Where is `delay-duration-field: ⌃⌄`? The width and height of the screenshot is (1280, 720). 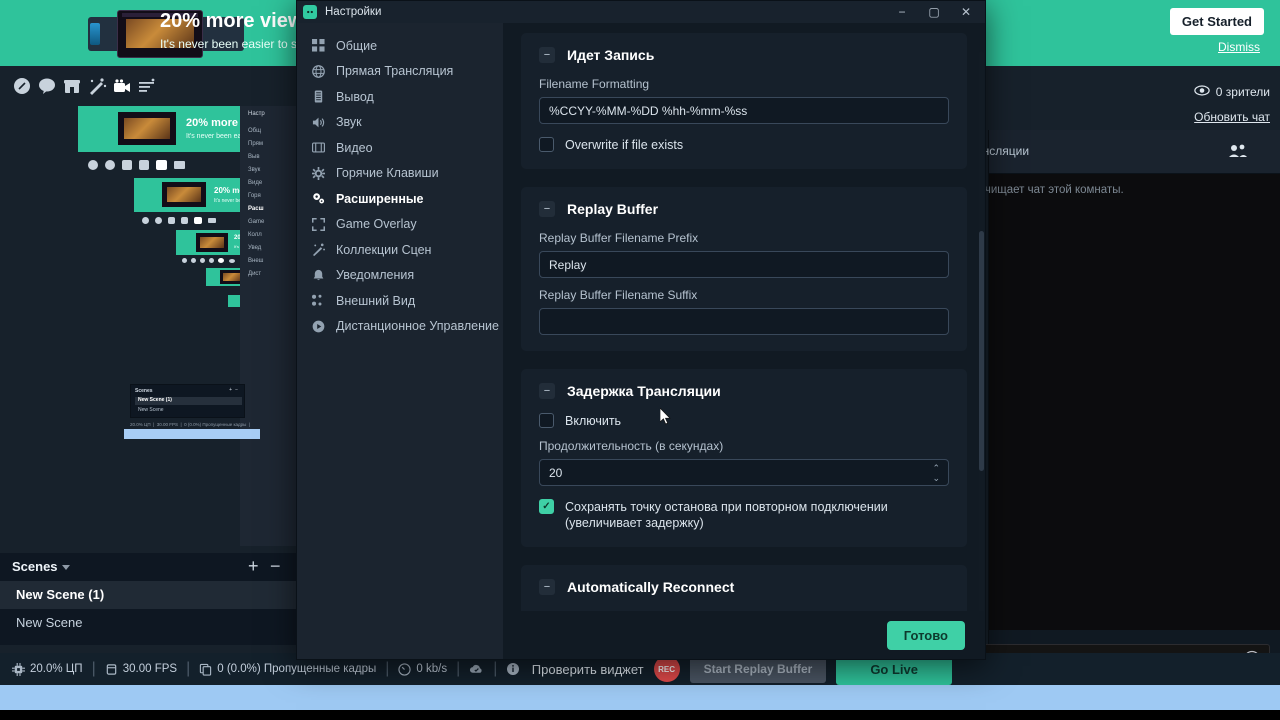
delay-duration-field: ⌃⌄ is located at coordinates (744, 472).